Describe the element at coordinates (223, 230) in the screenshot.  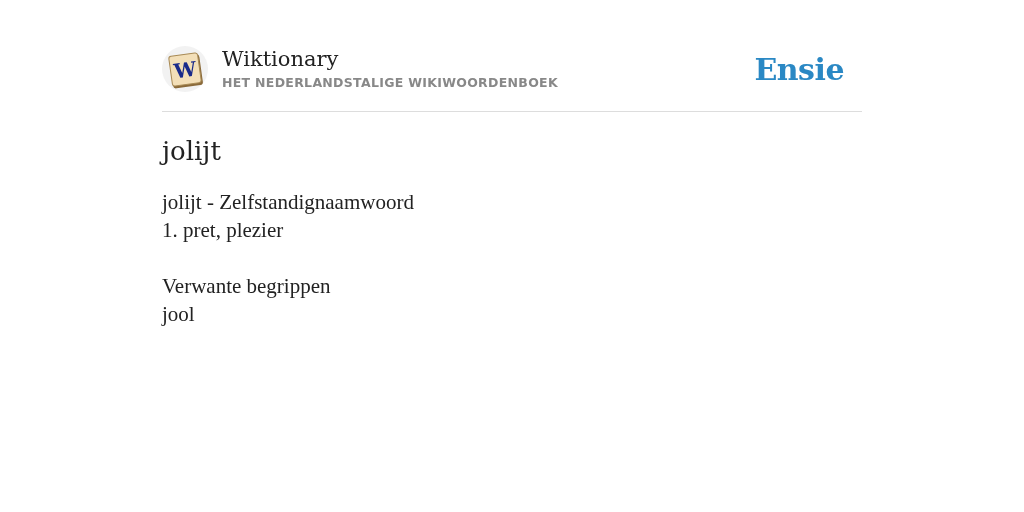
I see `text-line: 1. pret, plezier` at that location.